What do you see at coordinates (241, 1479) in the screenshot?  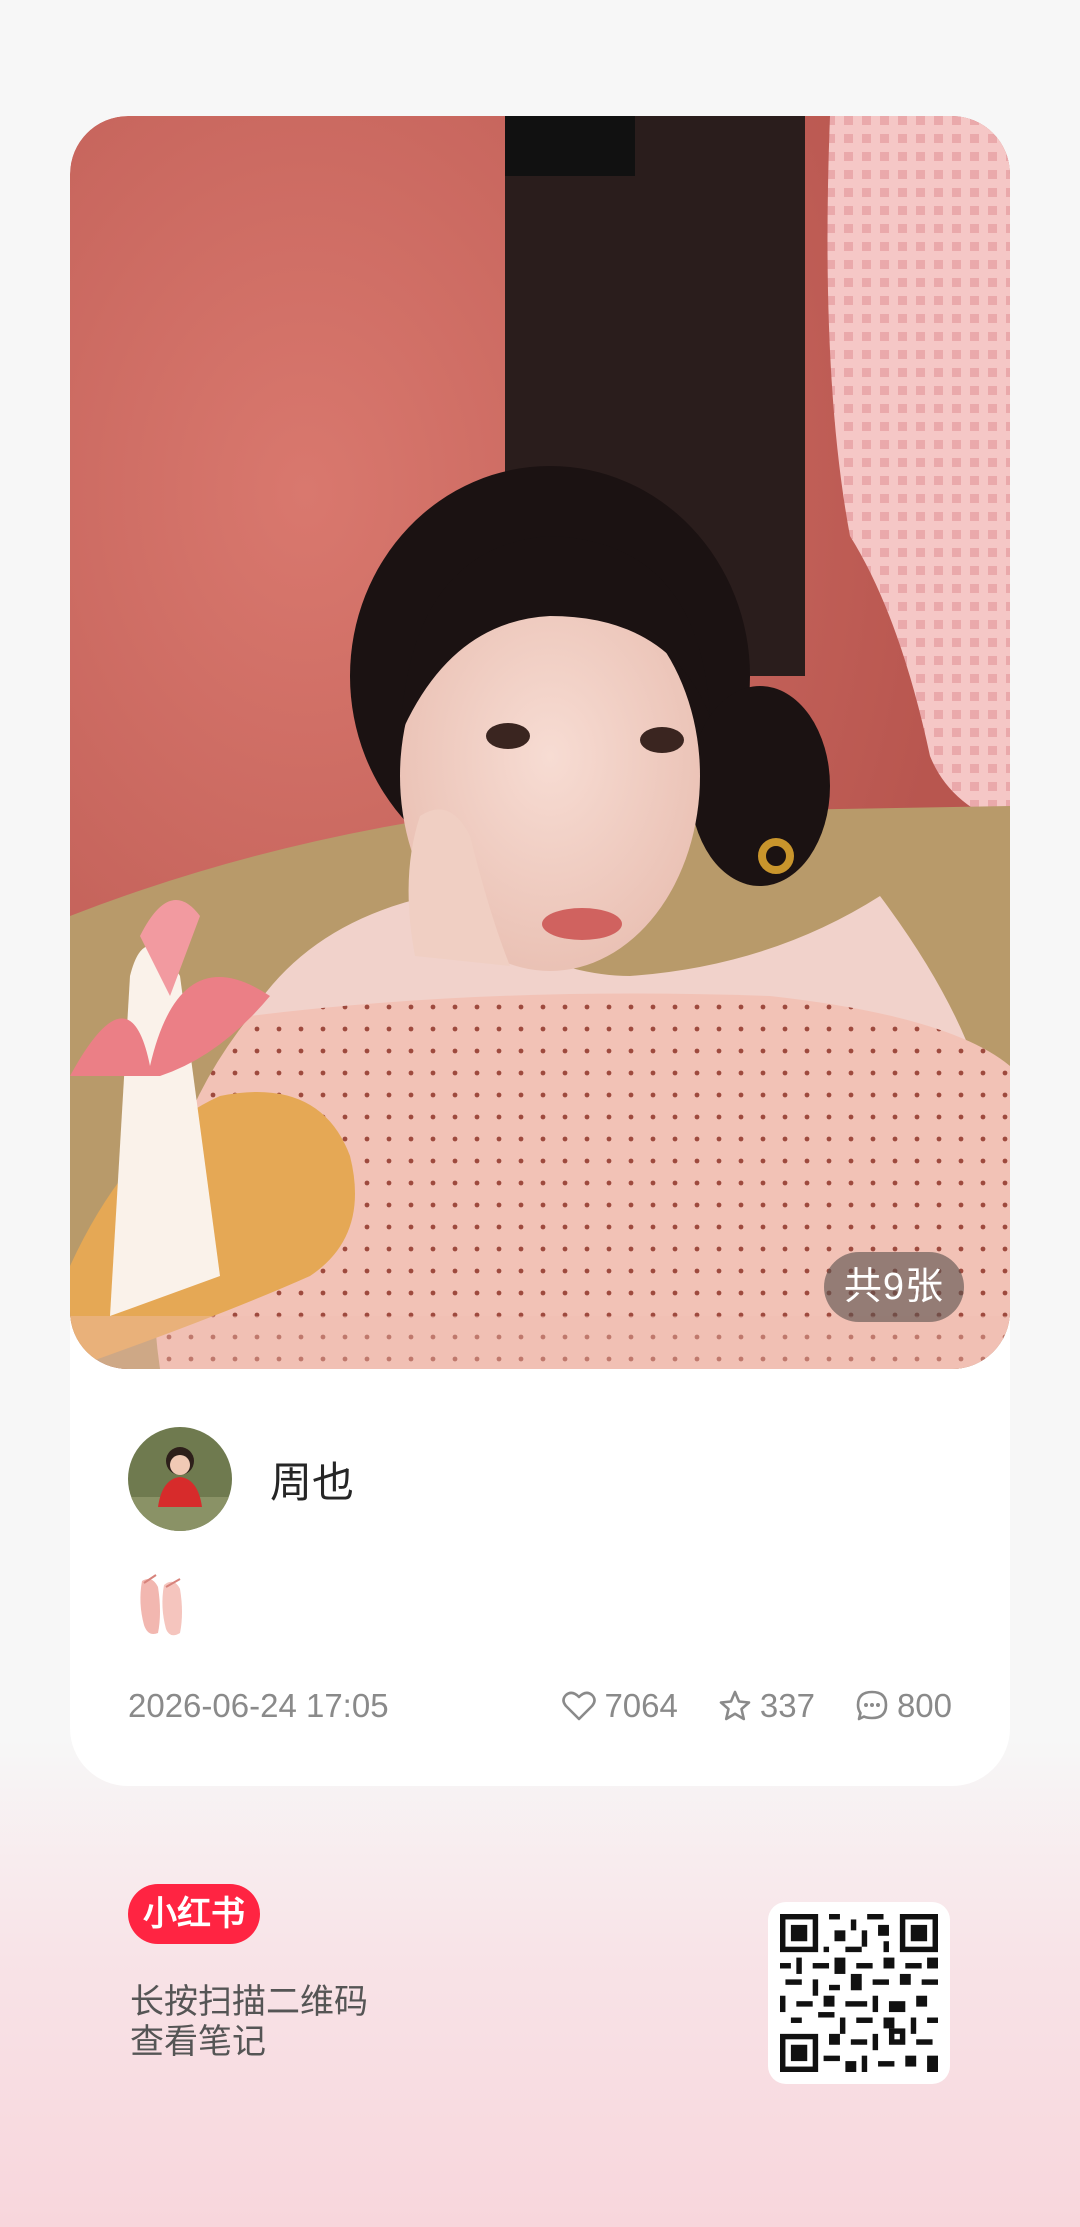 I see `author-row: 周也` at bounding box center [241, 1479].